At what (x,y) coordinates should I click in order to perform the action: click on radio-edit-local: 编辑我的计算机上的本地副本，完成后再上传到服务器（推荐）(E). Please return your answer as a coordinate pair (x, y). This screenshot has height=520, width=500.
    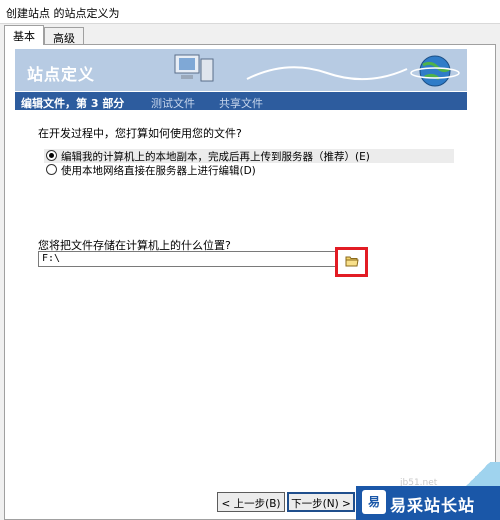
    Looking at the image, I should click on (249, 156).